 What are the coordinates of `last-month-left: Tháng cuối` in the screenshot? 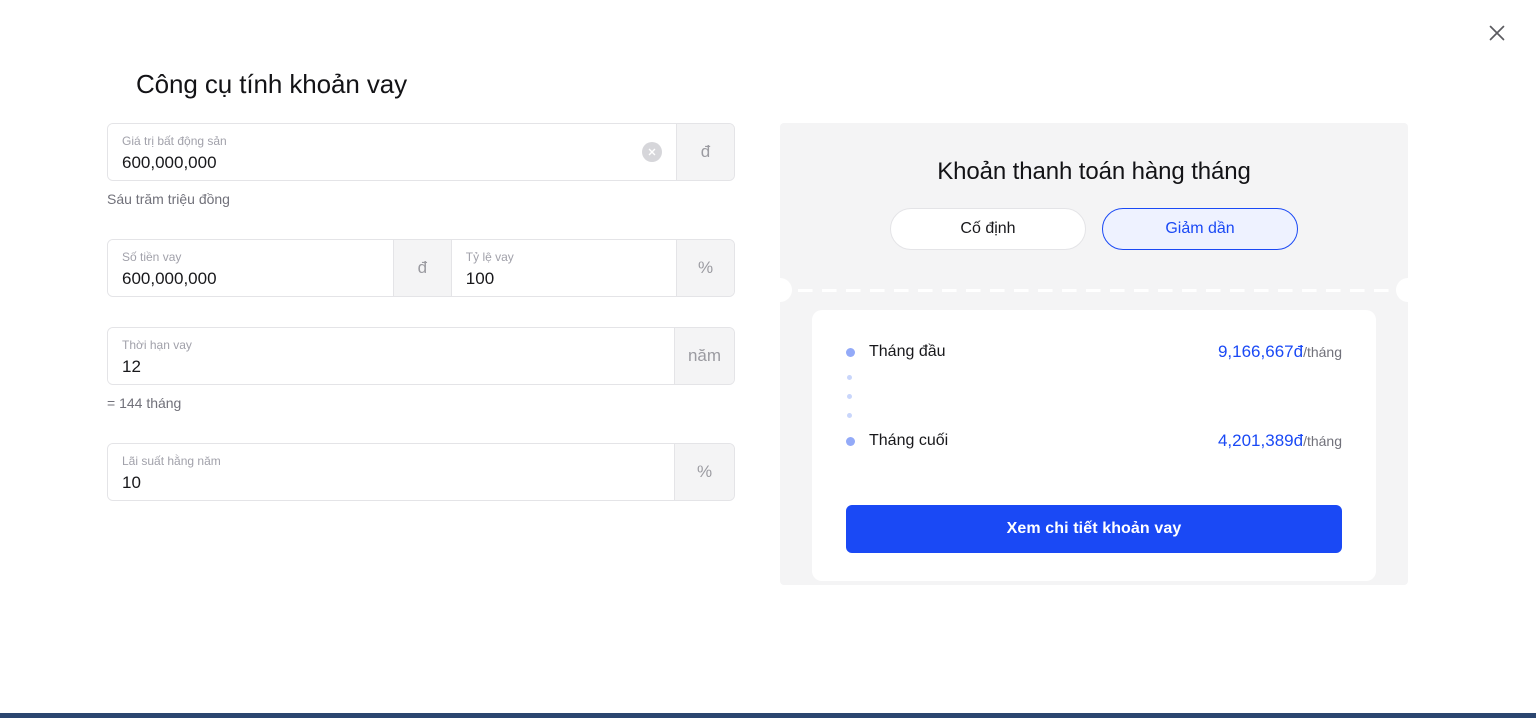 It's located at (897, 441).